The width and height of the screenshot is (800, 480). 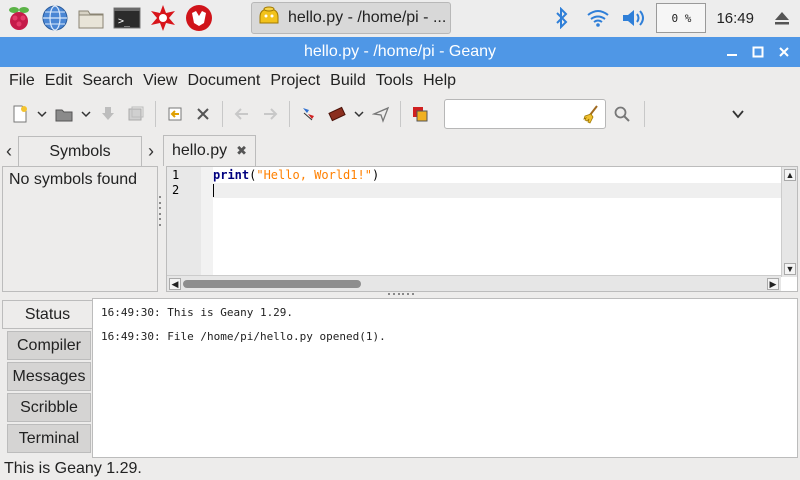 What do you see at coordinates (359, 114) in the screenshot?
I see `build-dropdown-icon` at bounding box center [359, 114].